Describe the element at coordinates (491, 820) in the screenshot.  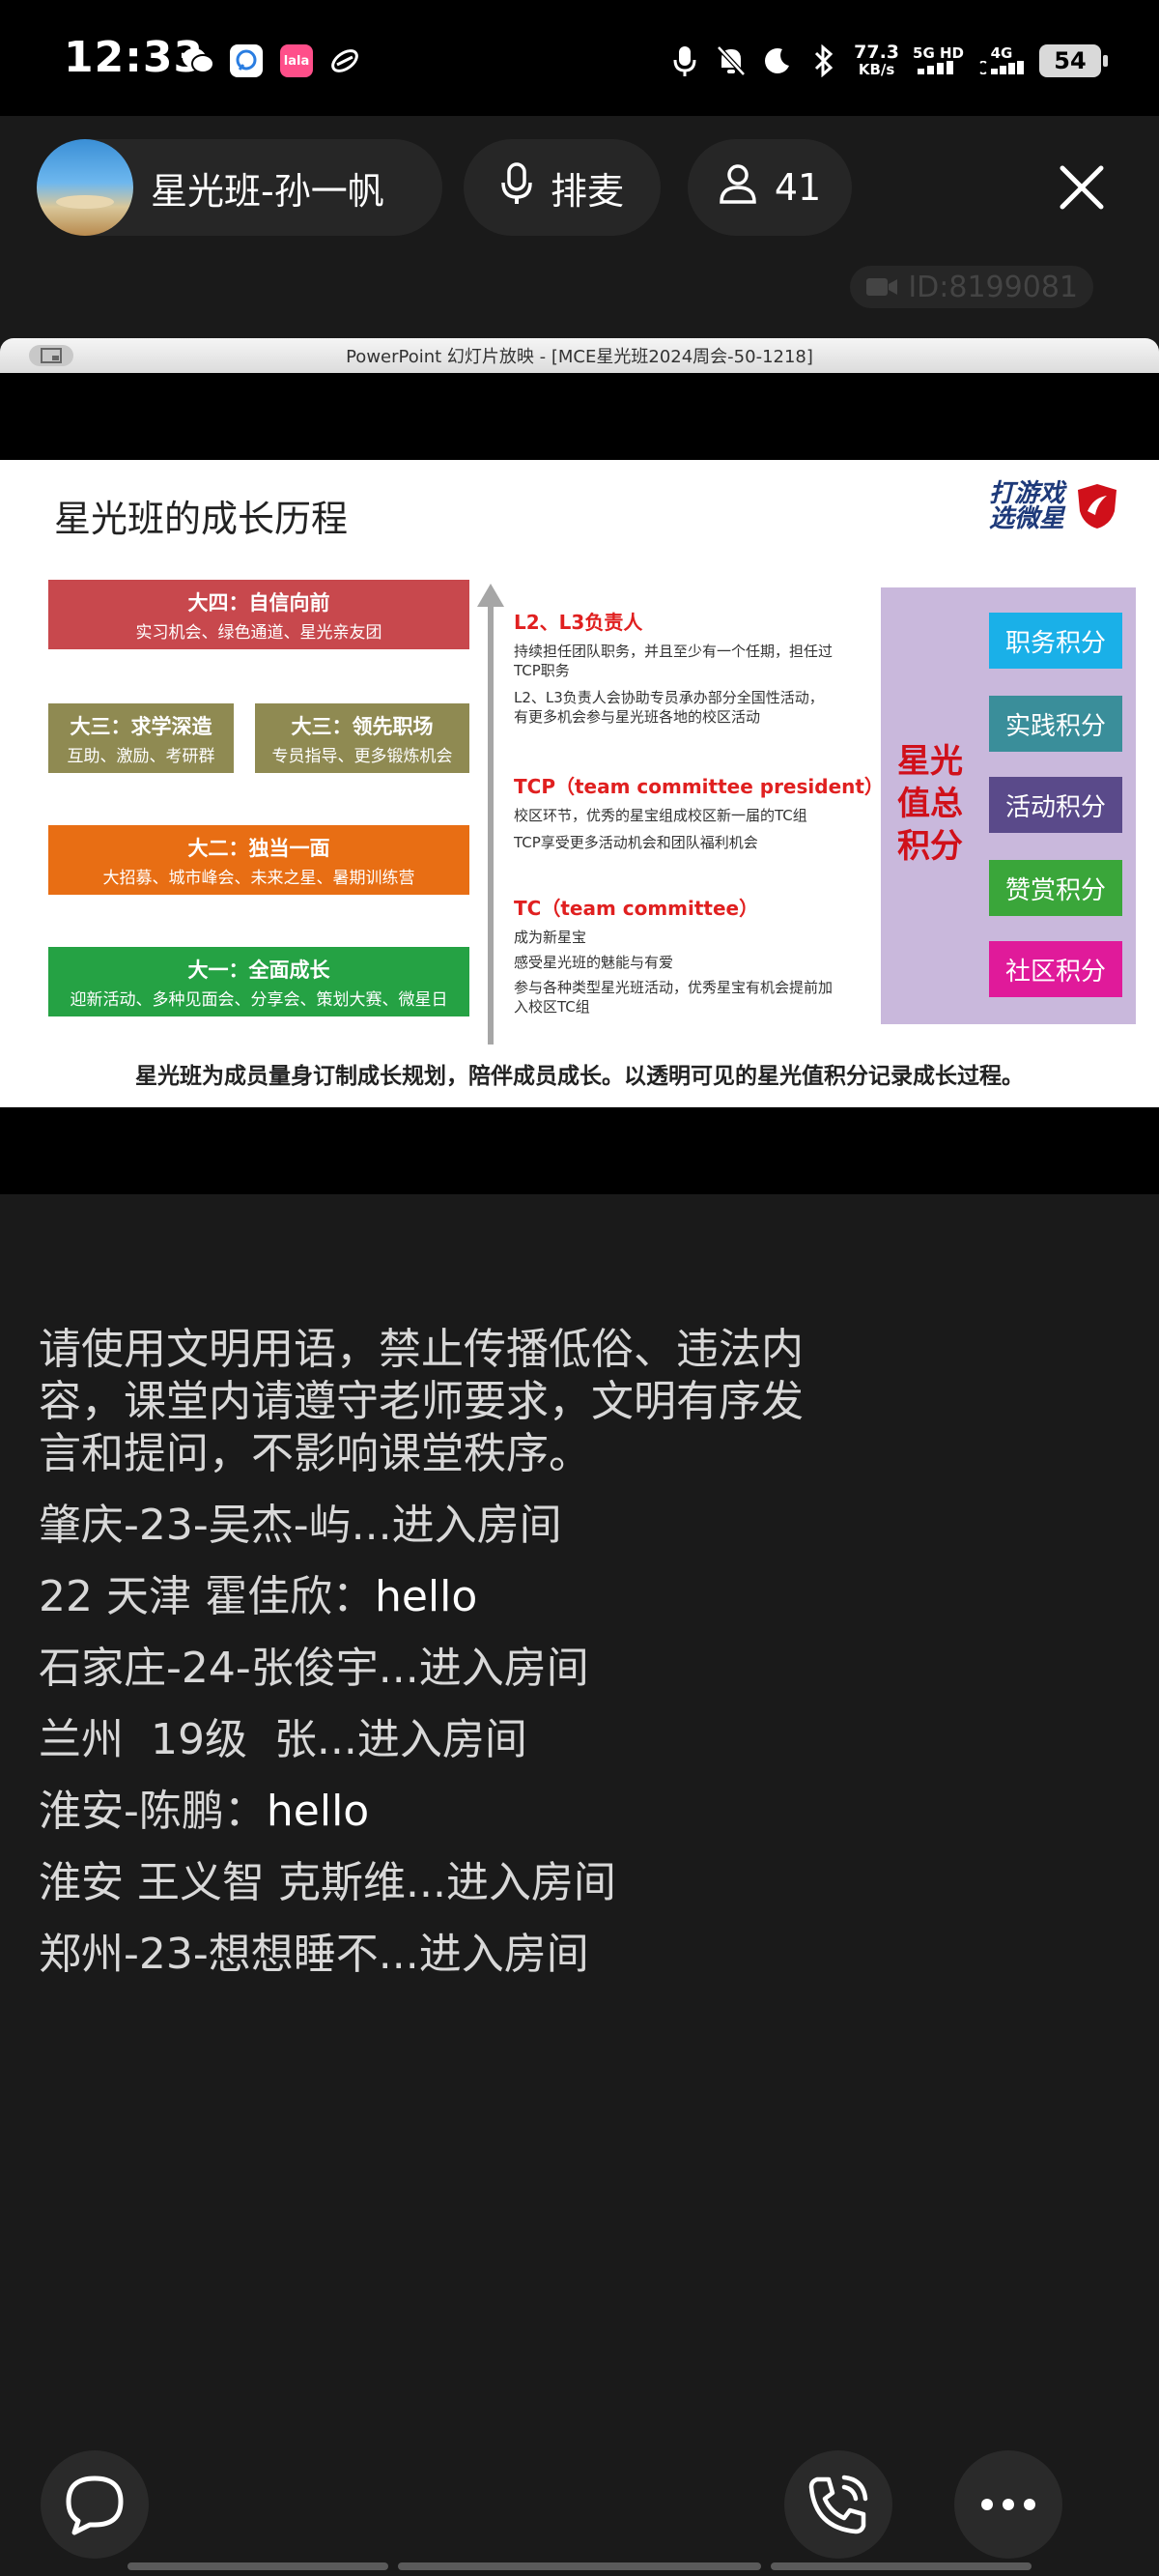
I see `growth-arrow` at that location.